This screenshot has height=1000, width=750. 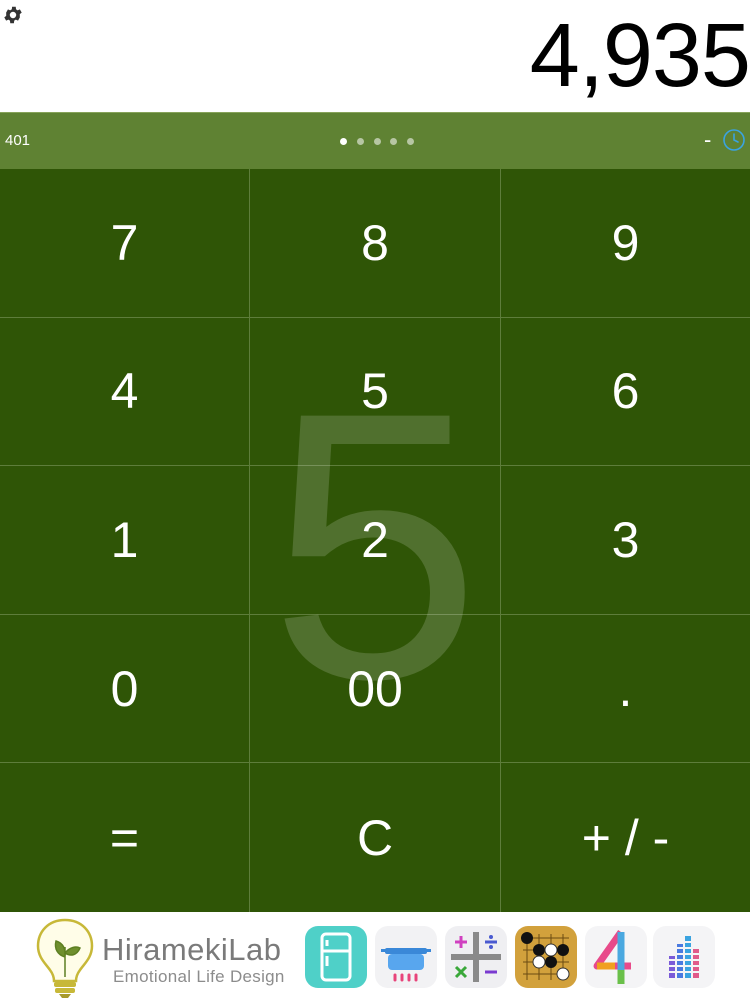 What do you see at coordinates (375, 243) in the screenshot?
I see `key-8: 8` at bounding box center [375, 243].